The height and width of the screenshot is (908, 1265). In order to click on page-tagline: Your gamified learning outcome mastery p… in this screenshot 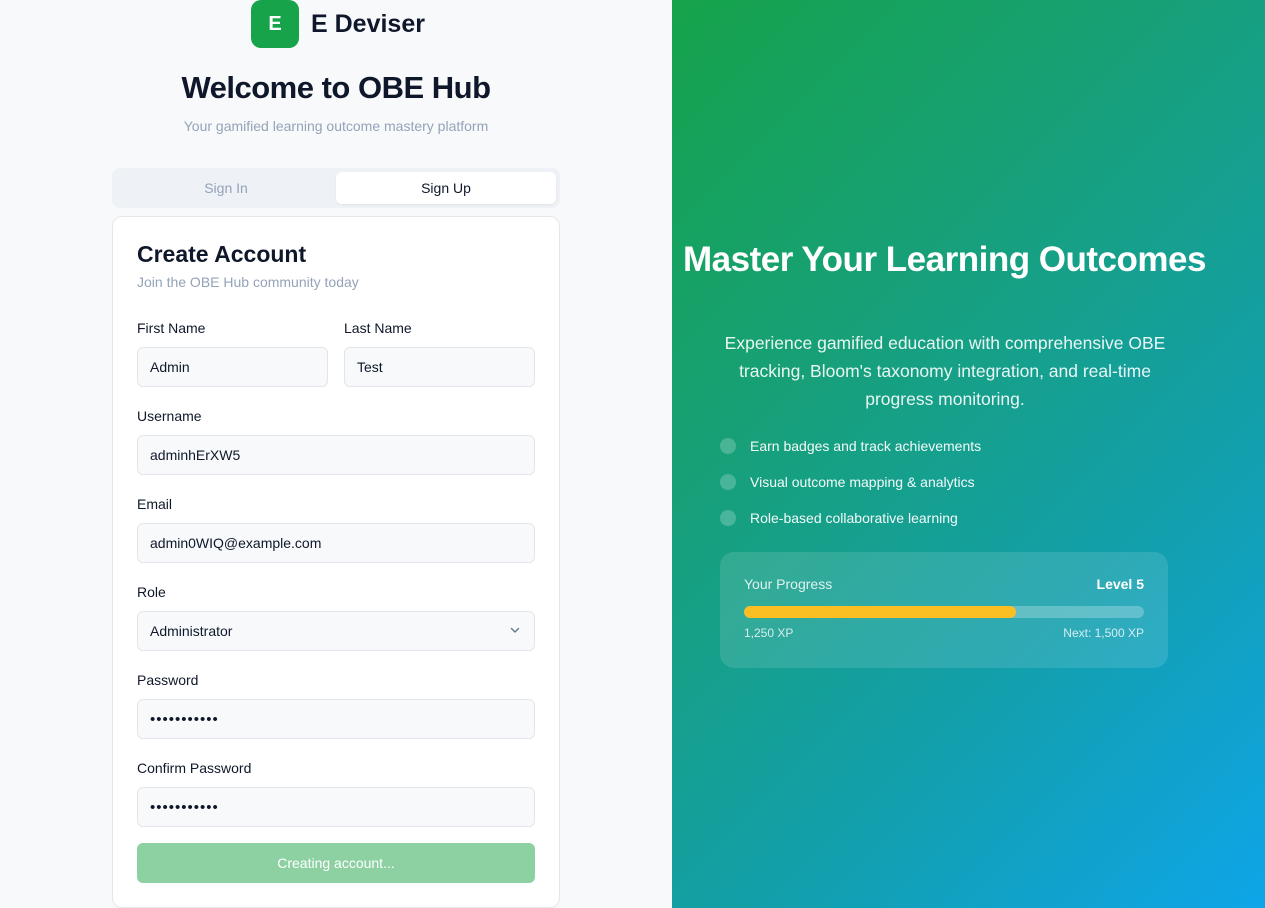, I will do `click(336, 126)`.